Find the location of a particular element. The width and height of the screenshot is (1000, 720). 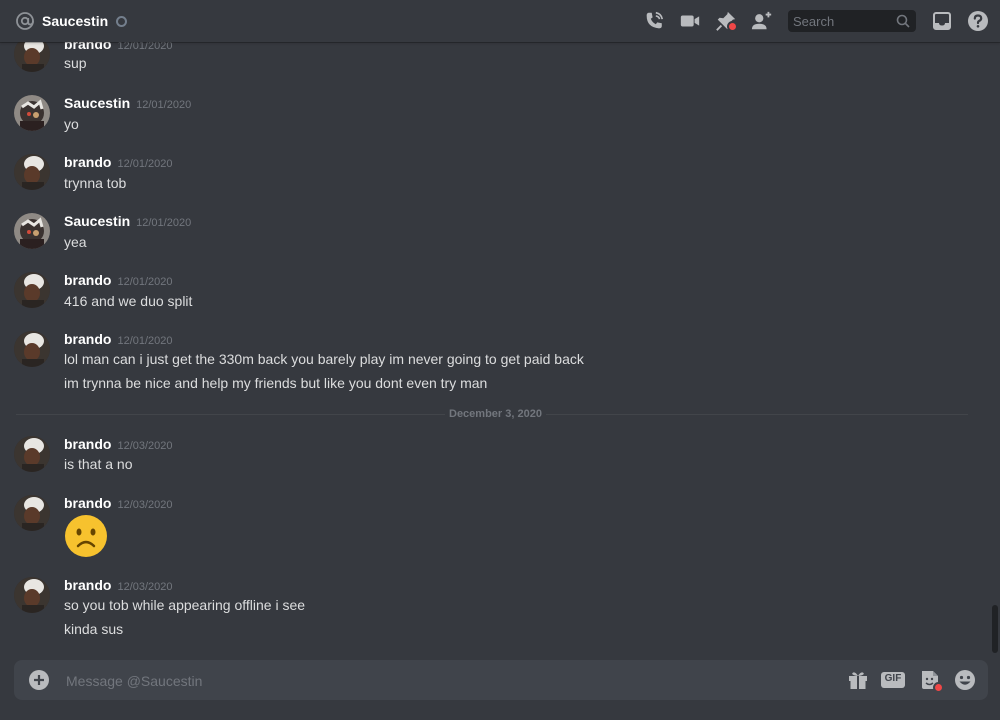

message-group: brando 12/03/2020 is located at coordinates (490, 527).